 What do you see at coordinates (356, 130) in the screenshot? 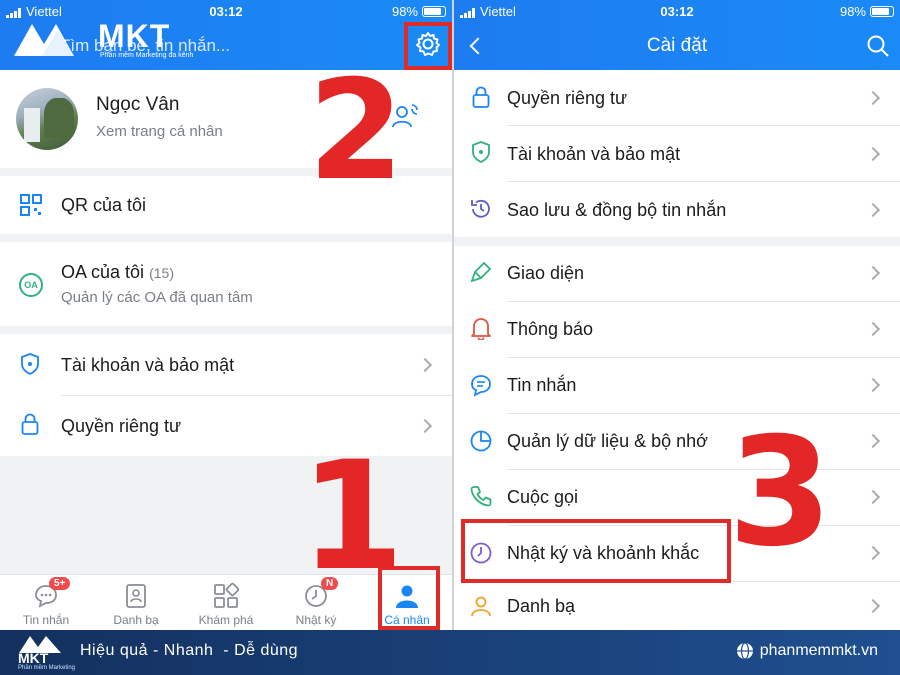
I see `step-number-2: 2` at bounding box center [356, 130].